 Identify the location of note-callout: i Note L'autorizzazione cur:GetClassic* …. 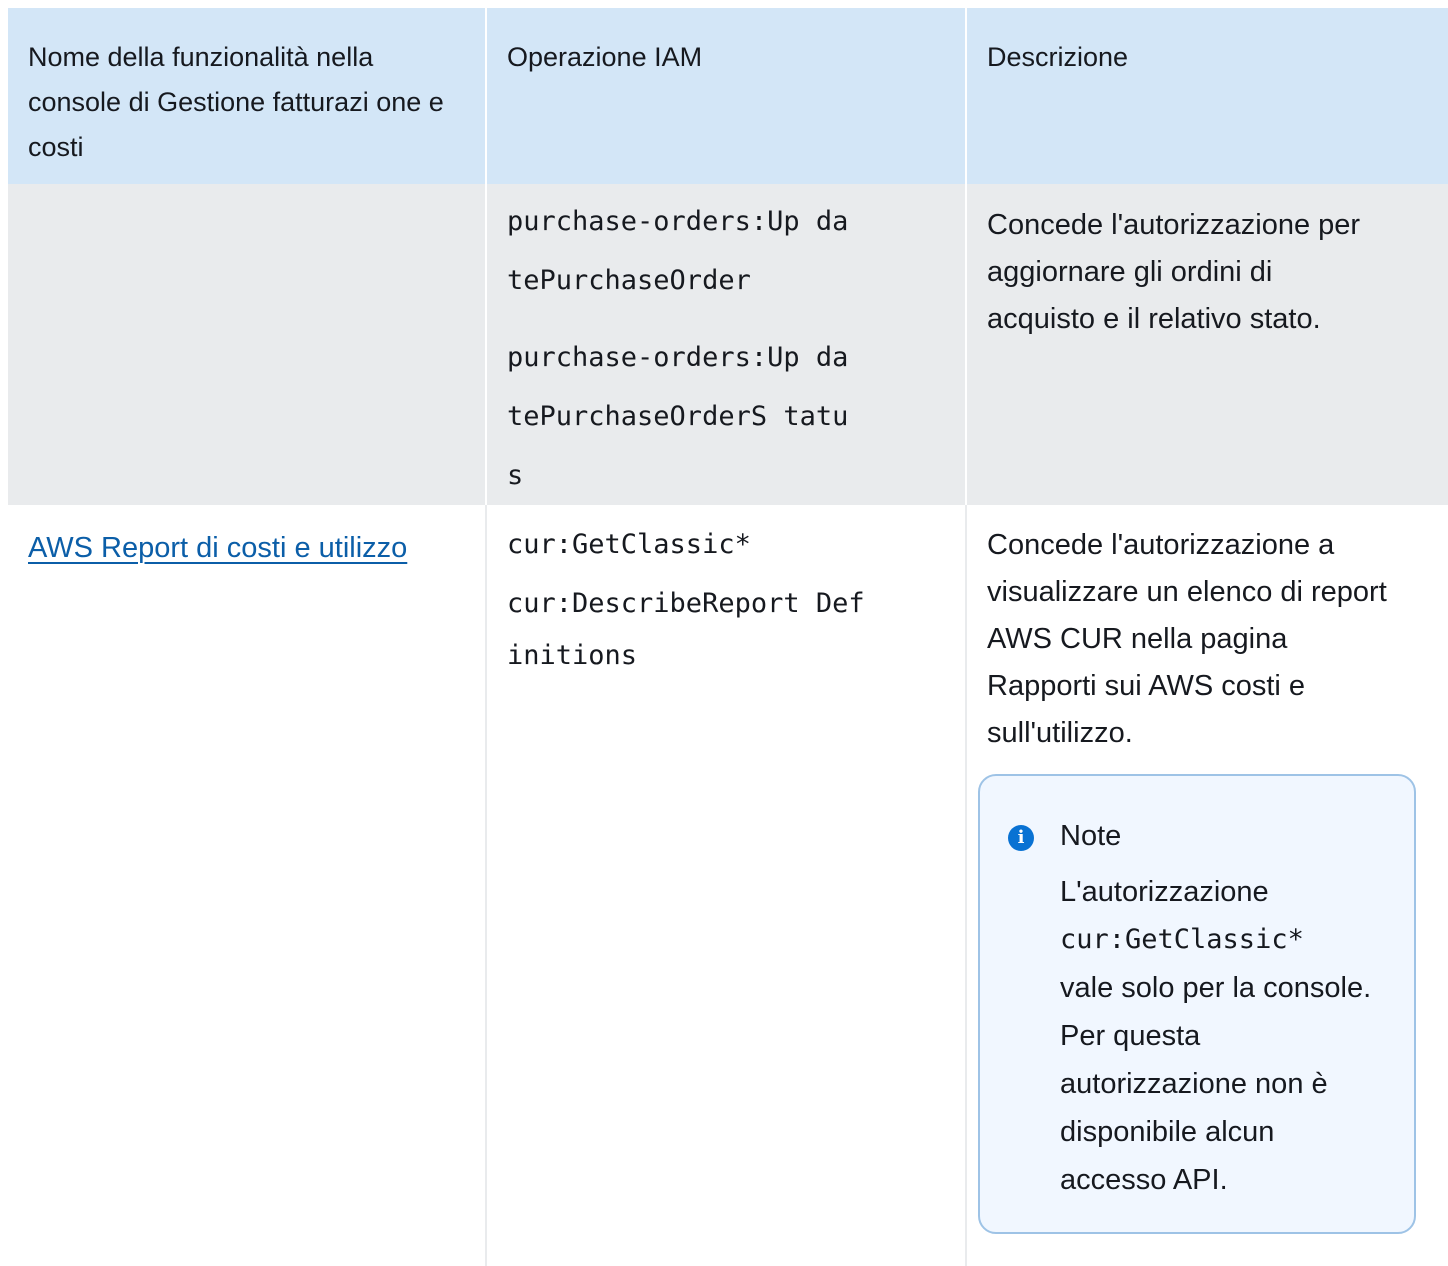
(1197, 1004).